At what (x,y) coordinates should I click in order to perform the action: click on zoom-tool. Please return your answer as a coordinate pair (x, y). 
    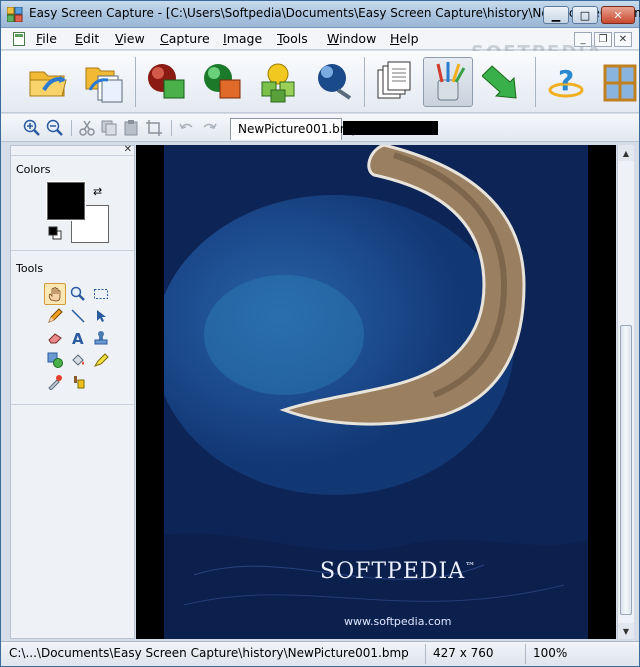
    Looking at the image, I should click on (78, 294).